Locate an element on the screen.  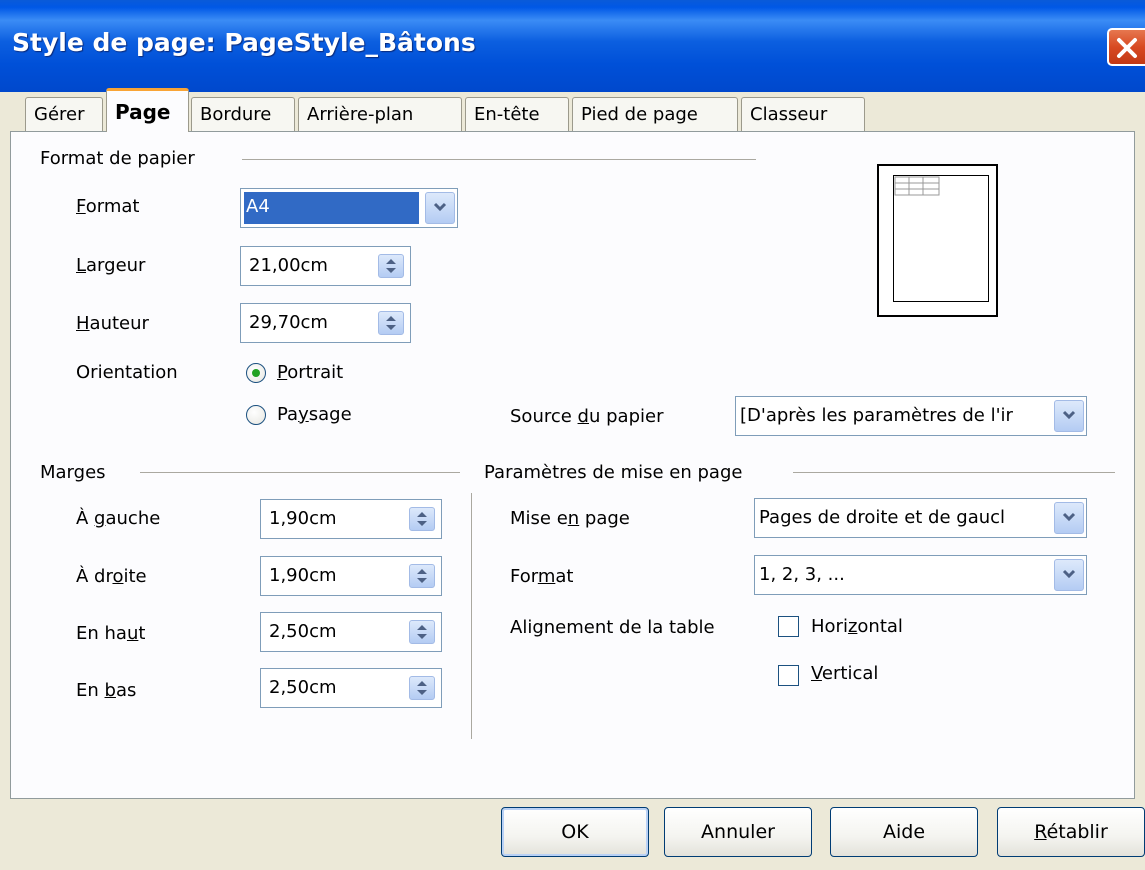
radio-selected-dot is located at coordinates (256, 373).